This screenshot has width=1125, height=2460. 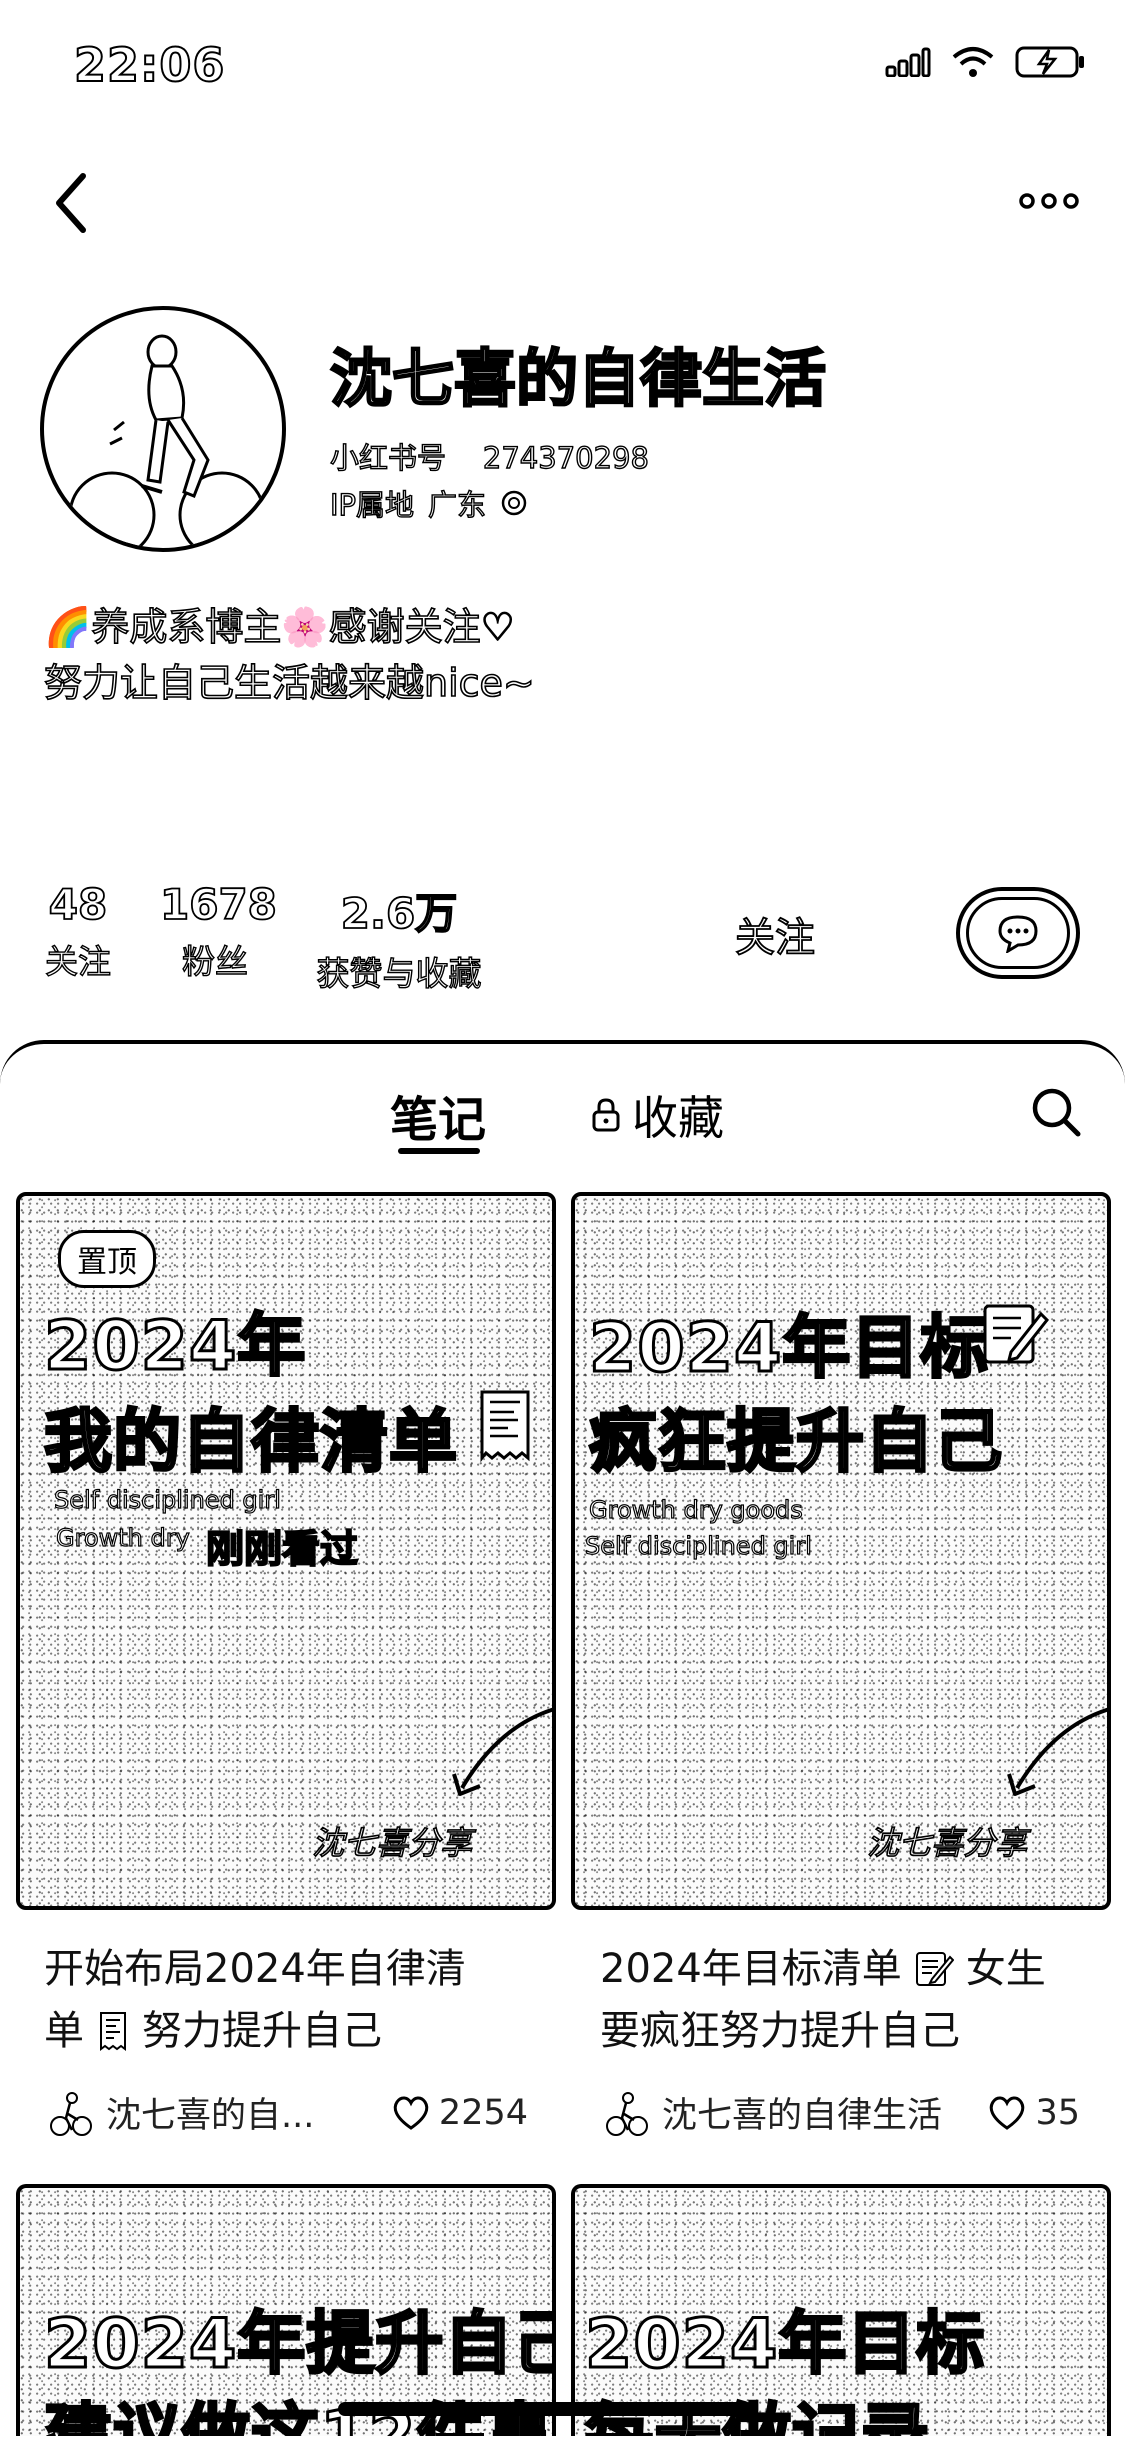 What do you see at coordinates (262, 2031) in the screenshot?
I see `note-title-line2b: 努力提升自己` at bounding box center [262, 2031].